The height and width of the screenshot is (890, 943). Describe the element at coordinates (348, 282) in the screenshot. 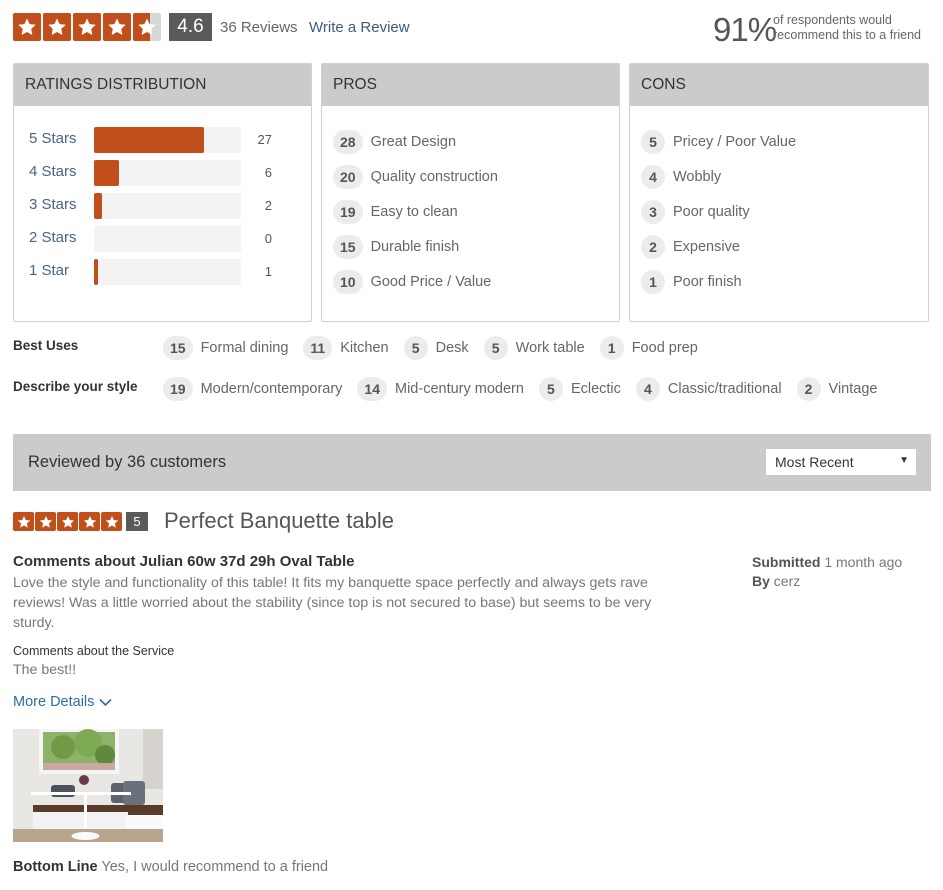

I see `tag-count: 10` at that location.